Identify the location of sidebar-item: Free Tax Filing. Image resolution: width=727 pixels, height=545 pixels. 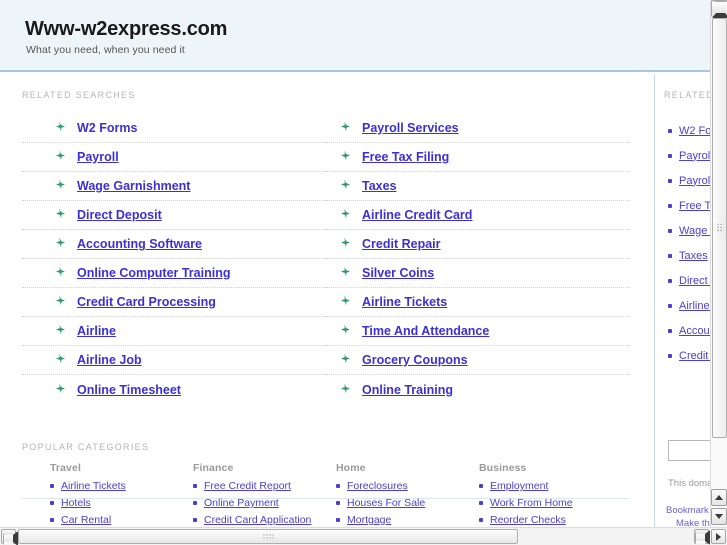
(689, 205).